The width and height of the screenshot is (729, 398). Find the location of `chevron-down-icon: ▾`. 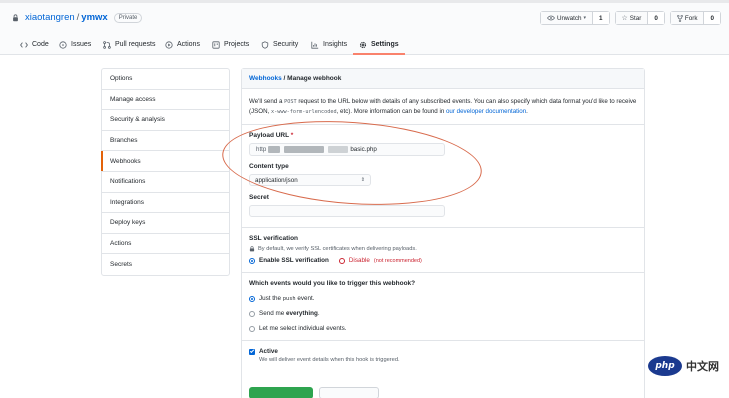

chevron-down-icon: ▾ is located at coordinates (584, 18).